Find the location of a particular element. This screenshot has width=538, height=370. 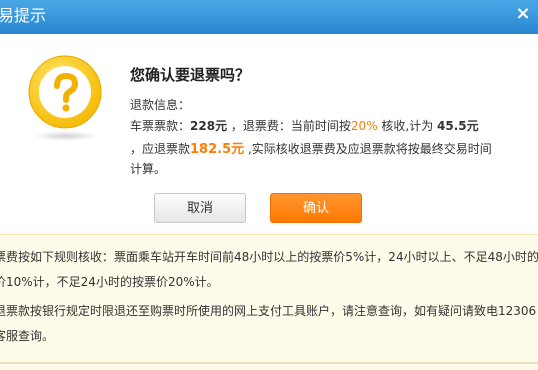

question-mark-icon is located at coordinates (65, 92).